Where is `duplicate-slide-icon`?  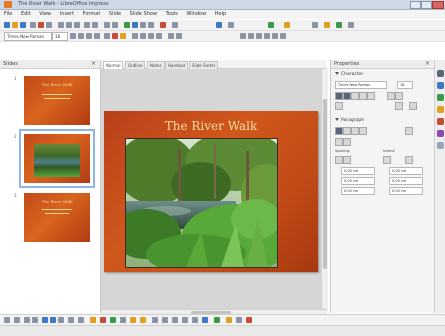 duplicate-slide-icon is located at coordinates (339, 25).